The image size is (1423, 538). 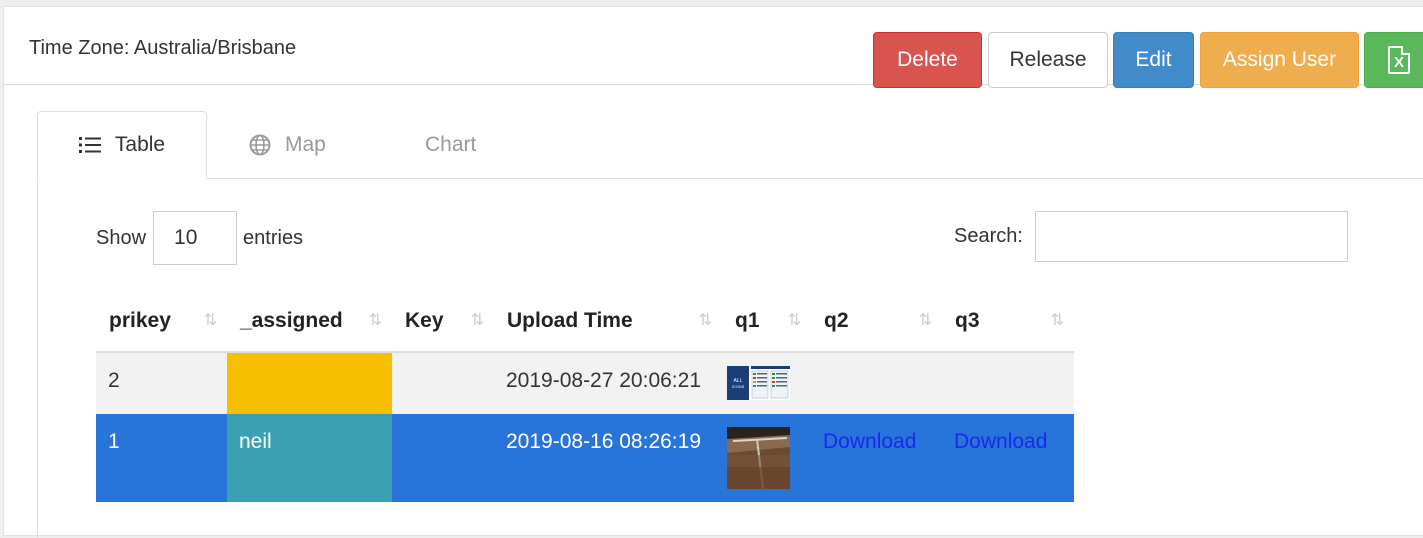 I want to click on page-length-select: 10, so click(x=195, y=238).